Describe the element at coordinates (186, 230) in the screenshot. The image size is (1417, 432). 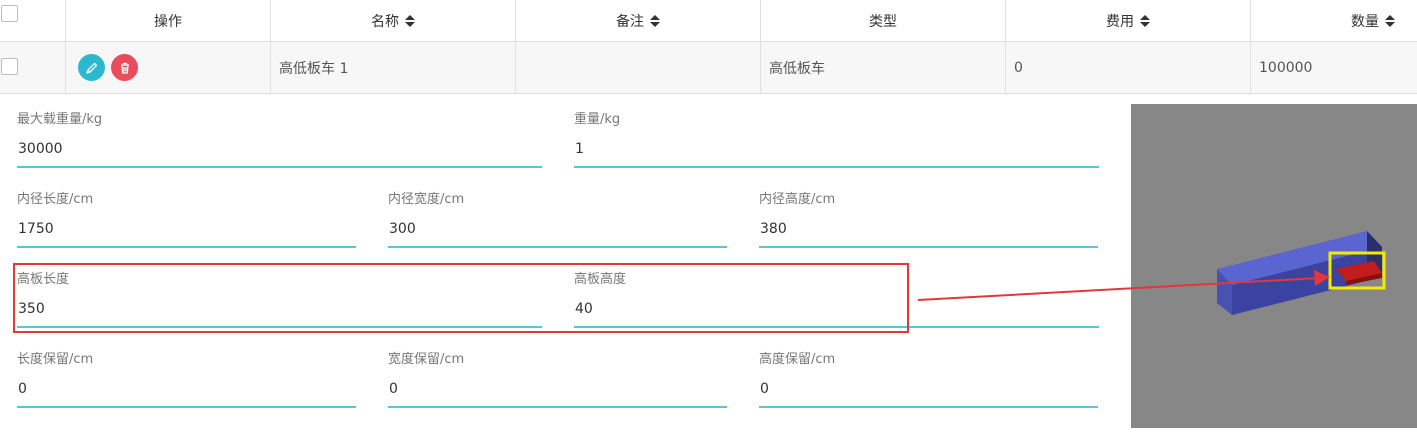
I see `inner-length-input` at that location.